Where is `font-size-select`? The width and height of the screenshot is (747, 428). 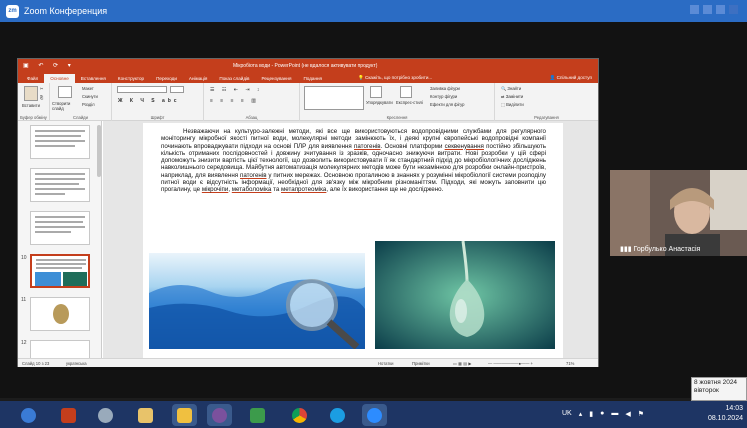 font-size-select is located at coordinates (177, 89).